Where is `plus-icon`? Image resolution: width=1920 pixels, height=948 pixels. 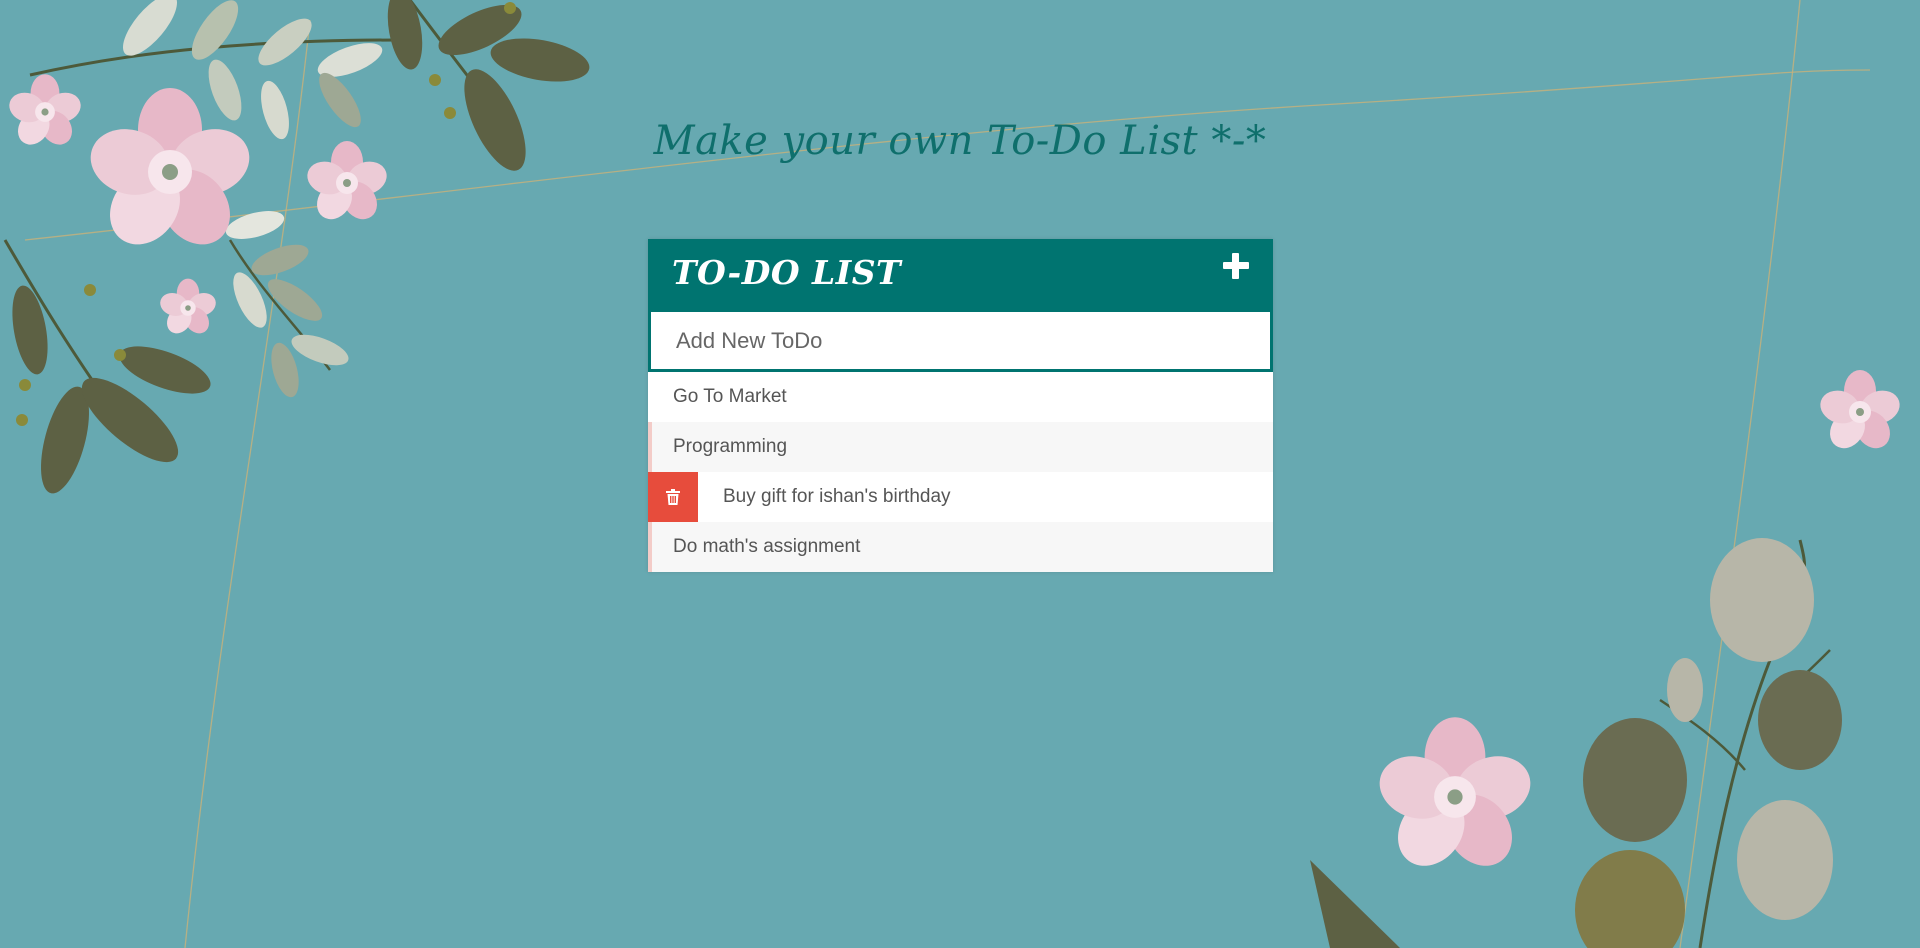
plus-icon is located at coordinates (1236, 266).